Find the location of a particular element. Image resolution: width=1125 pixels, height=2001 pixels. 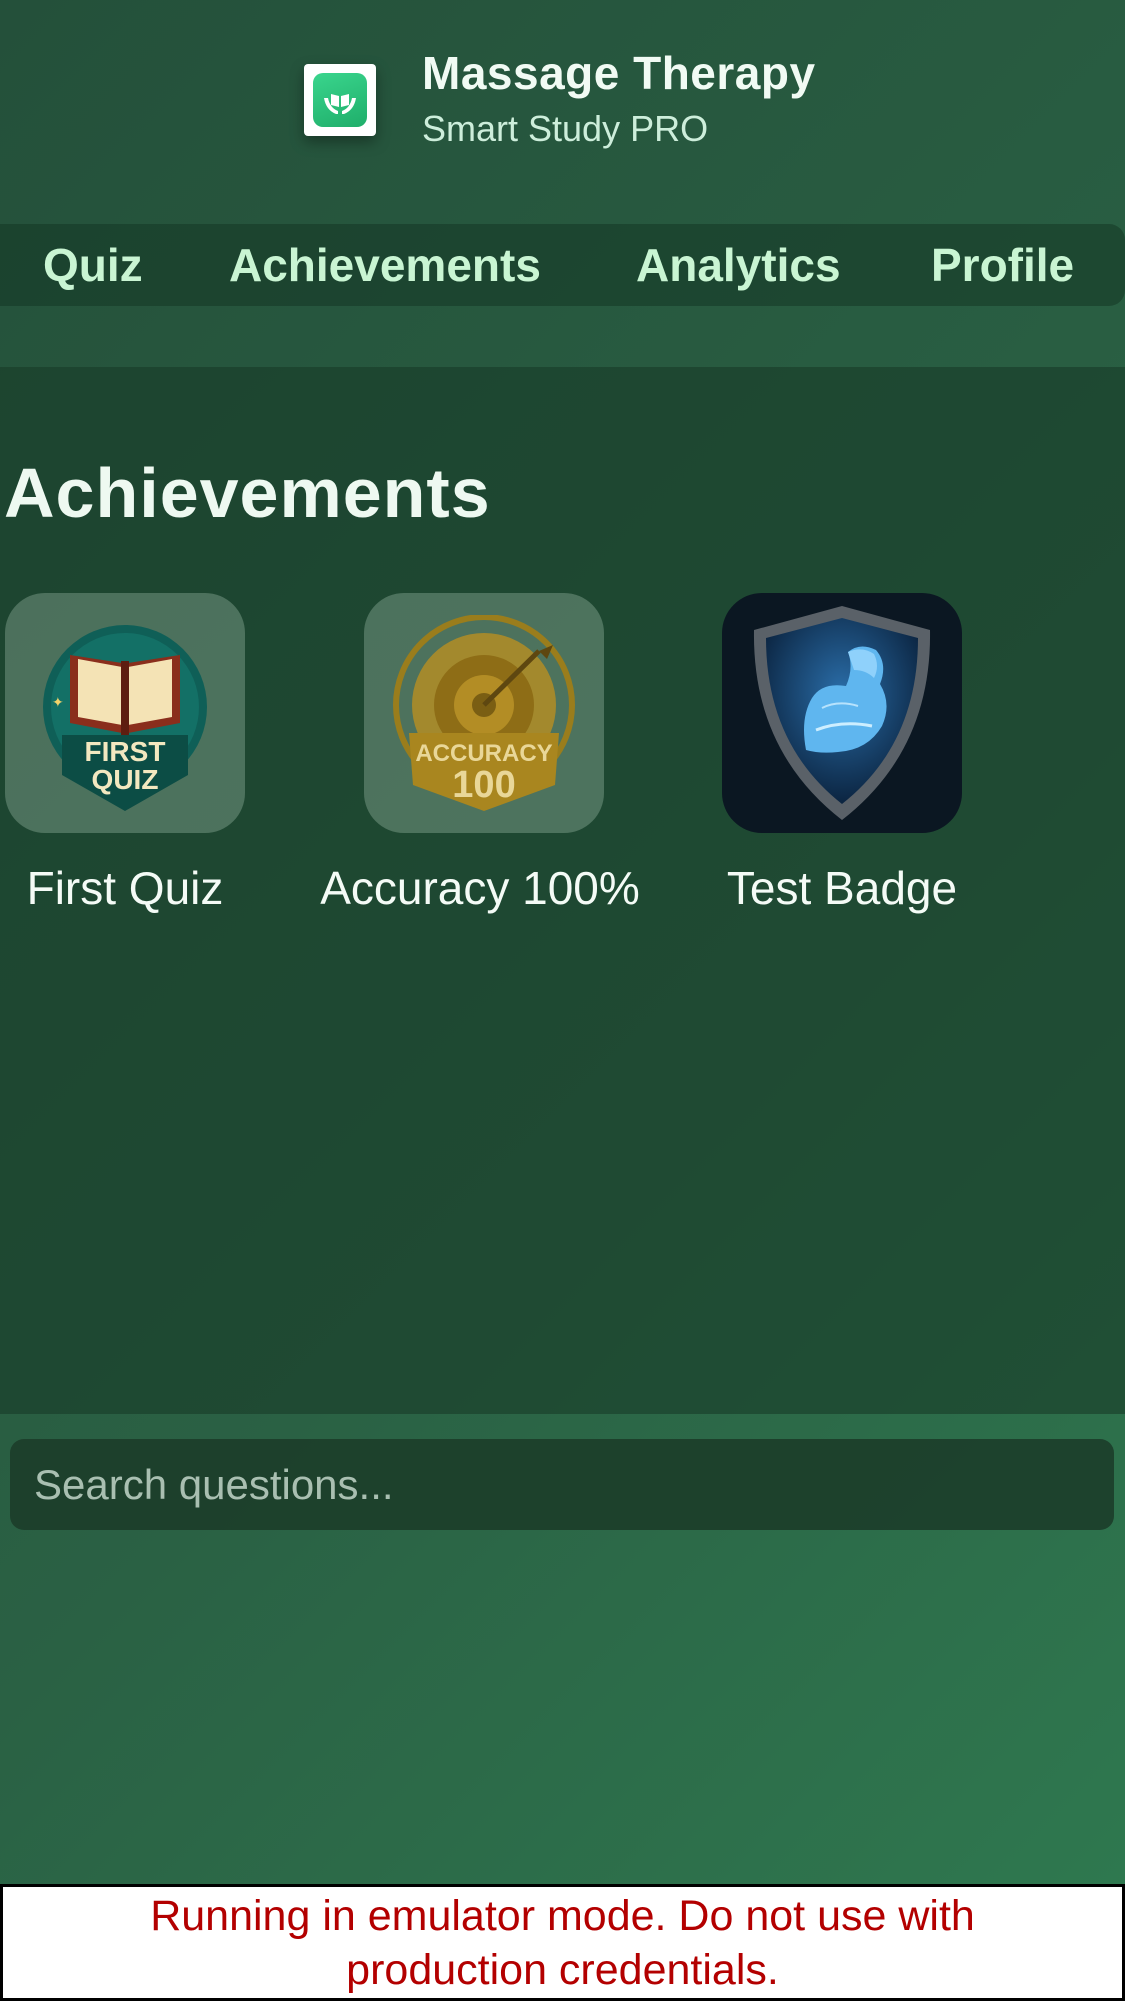

app-subtitle: Smart Study PRO is located at coordinates (565, 128).